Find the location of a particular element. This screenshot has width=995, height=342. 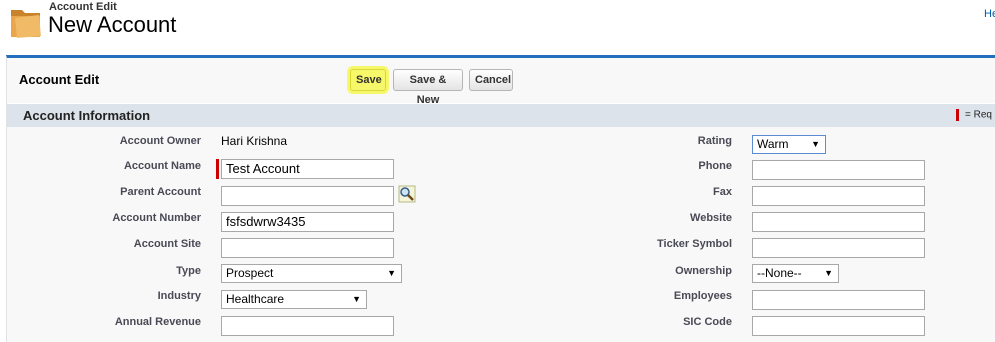

website-input is located at coordinates (838, 222).